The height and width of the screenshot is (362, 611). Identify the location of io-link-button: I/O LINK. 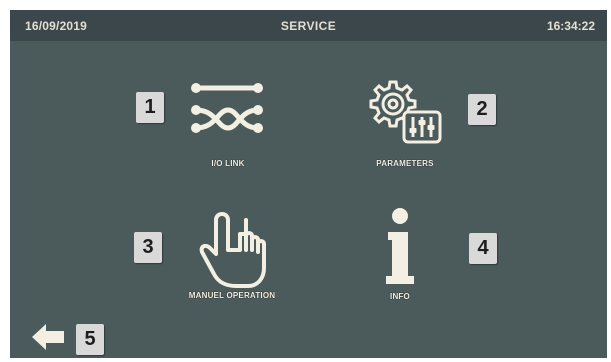
(228, 126).